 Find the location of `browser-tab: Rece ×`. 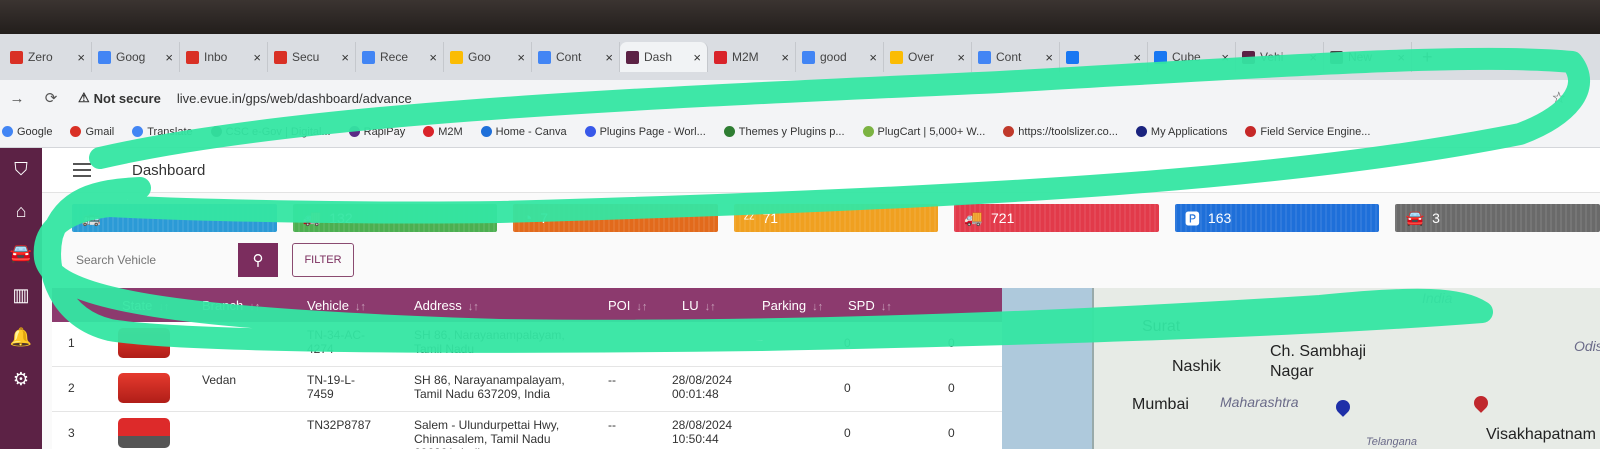

browser-tab: Rece × is located at coordinates (400, 57).